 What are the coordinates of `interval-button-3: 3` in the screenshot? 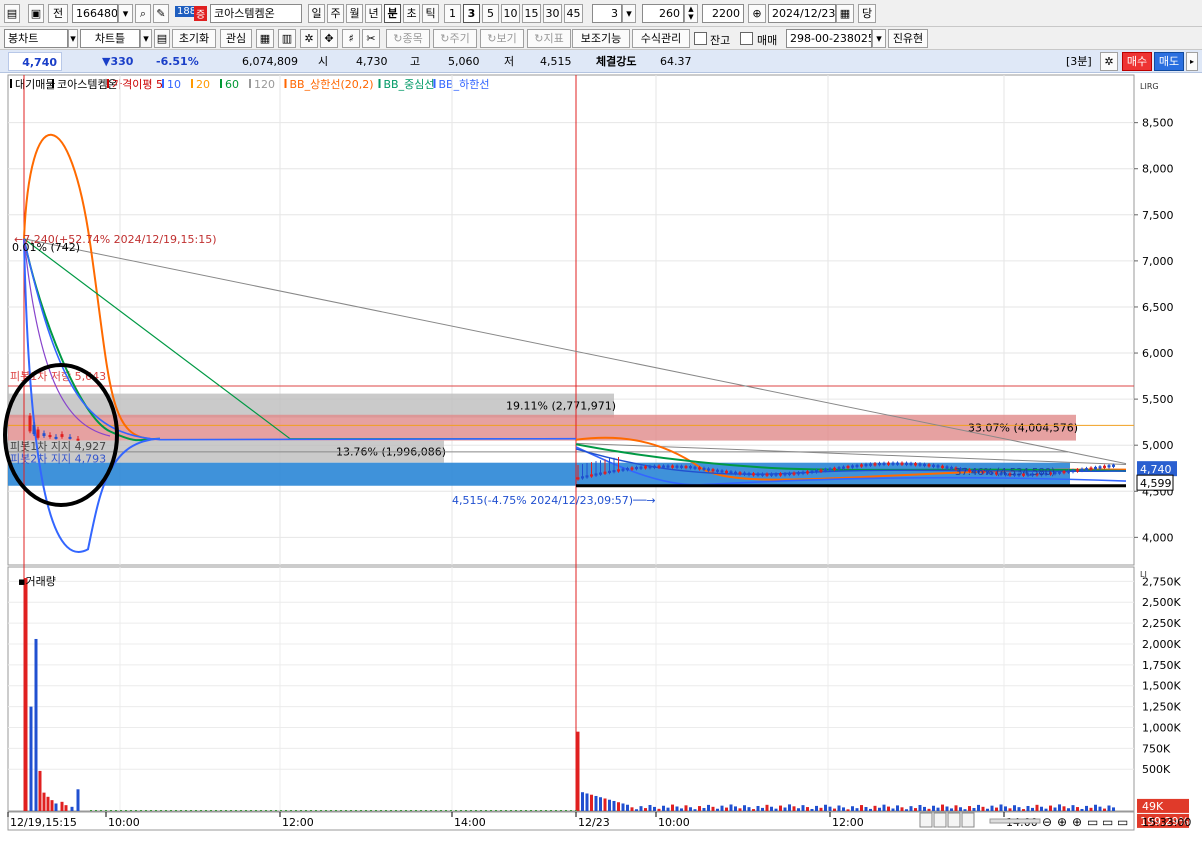 It's located at (471, 13).